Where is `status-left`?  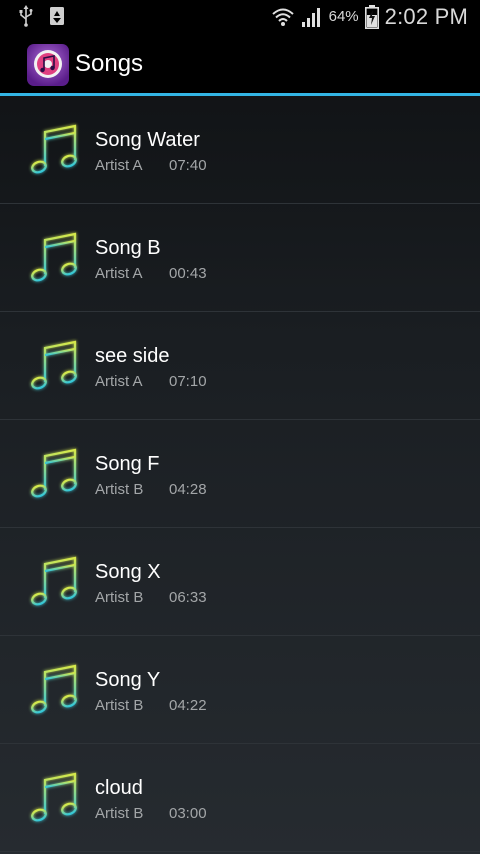
status-left is located at coordinates (42, 16).